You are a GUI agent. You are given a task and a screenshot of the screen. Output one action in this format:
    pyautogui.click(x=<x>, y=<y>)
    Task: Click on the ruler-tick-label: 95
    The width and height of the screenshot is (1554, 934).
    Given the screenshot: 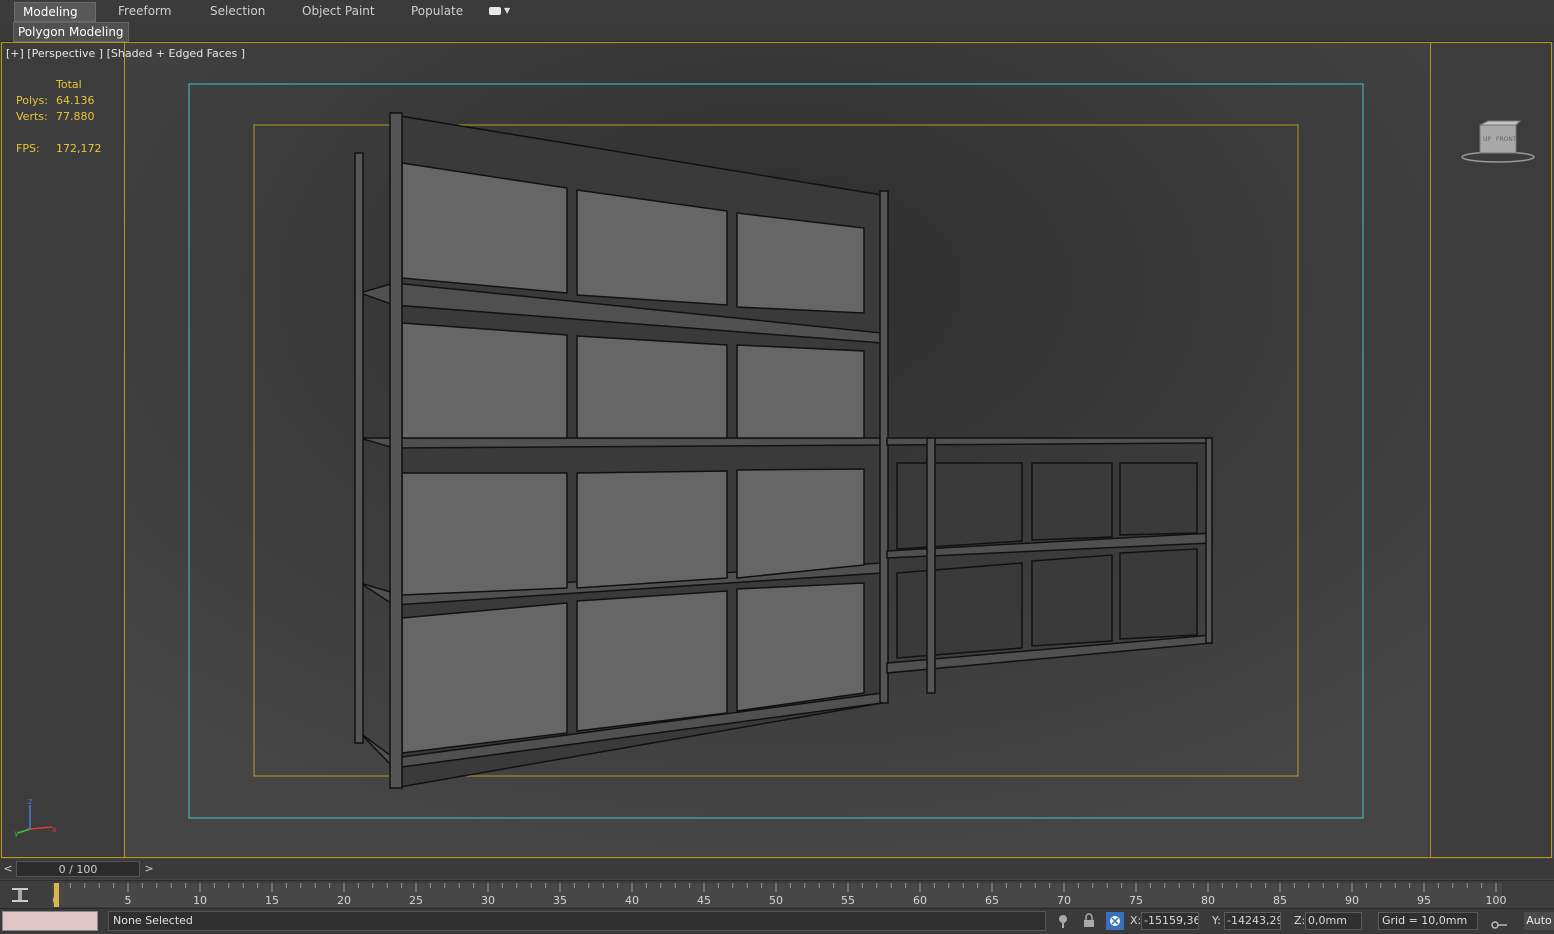 What is the action you would take?
    pyautogui.click(x=1424, y=900)
    